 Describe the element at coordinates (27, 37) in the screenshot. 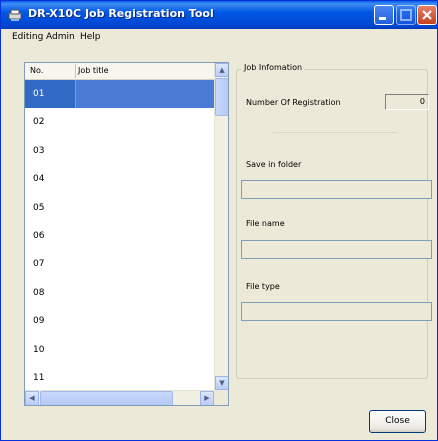

I see `menu-editing: Editing` at that location.